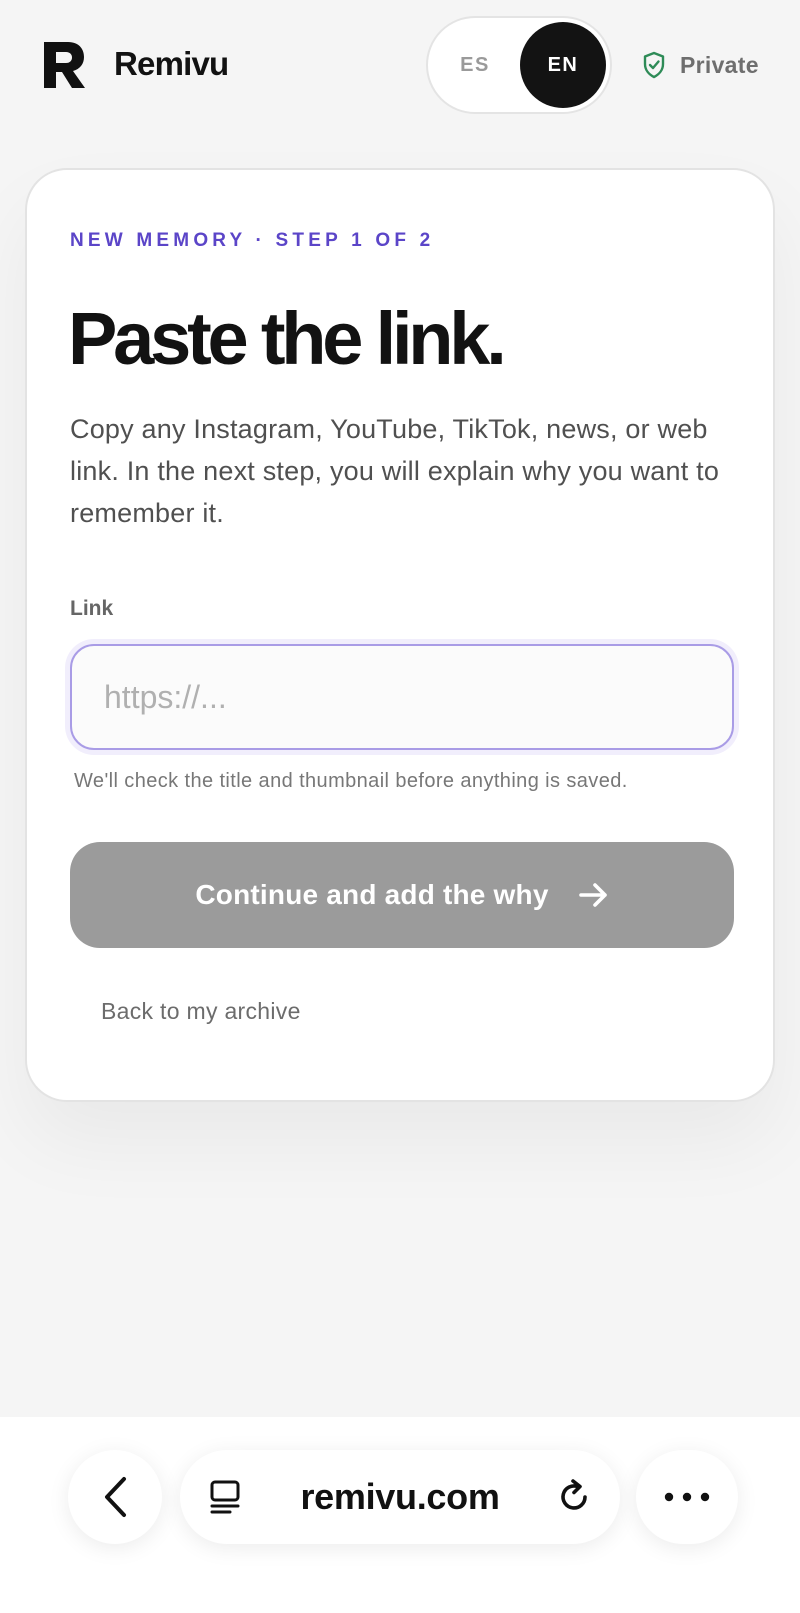  I want to click on app-header: Remivu ES EN Private, so click(400, 65).